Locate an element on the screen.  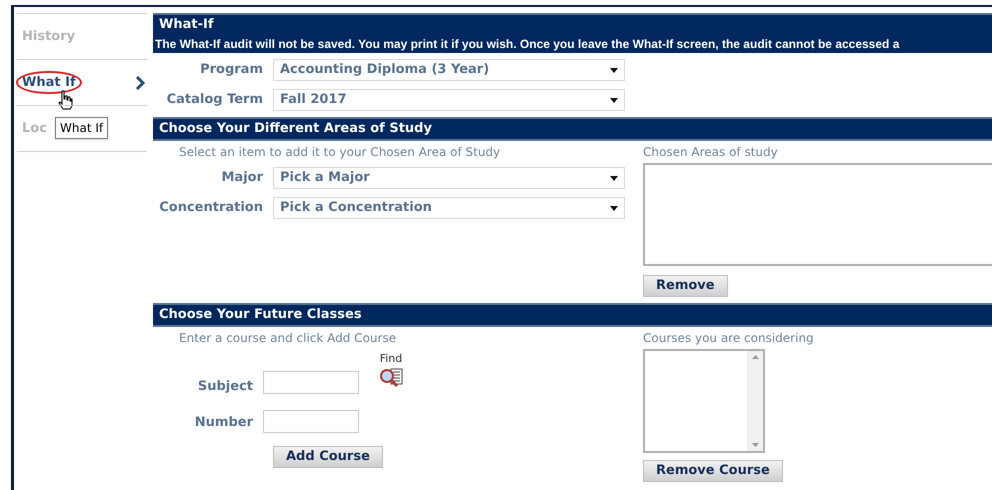
hand-cursor-icon is located at coordinates (65, 100).